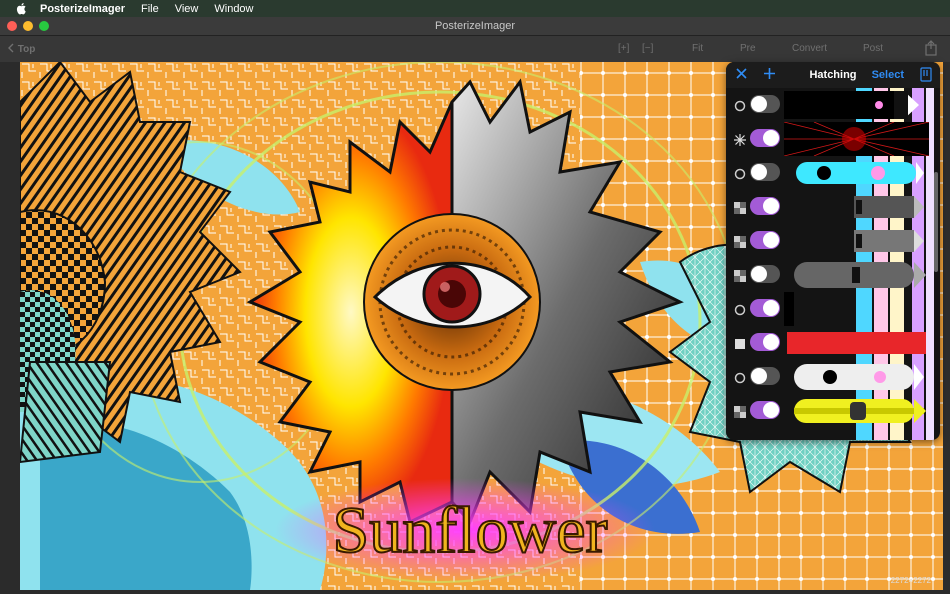  What do you see at coordinates (873, 48) in the screenshot?
I see `post-button: Post` at bounding box center [873, 48].